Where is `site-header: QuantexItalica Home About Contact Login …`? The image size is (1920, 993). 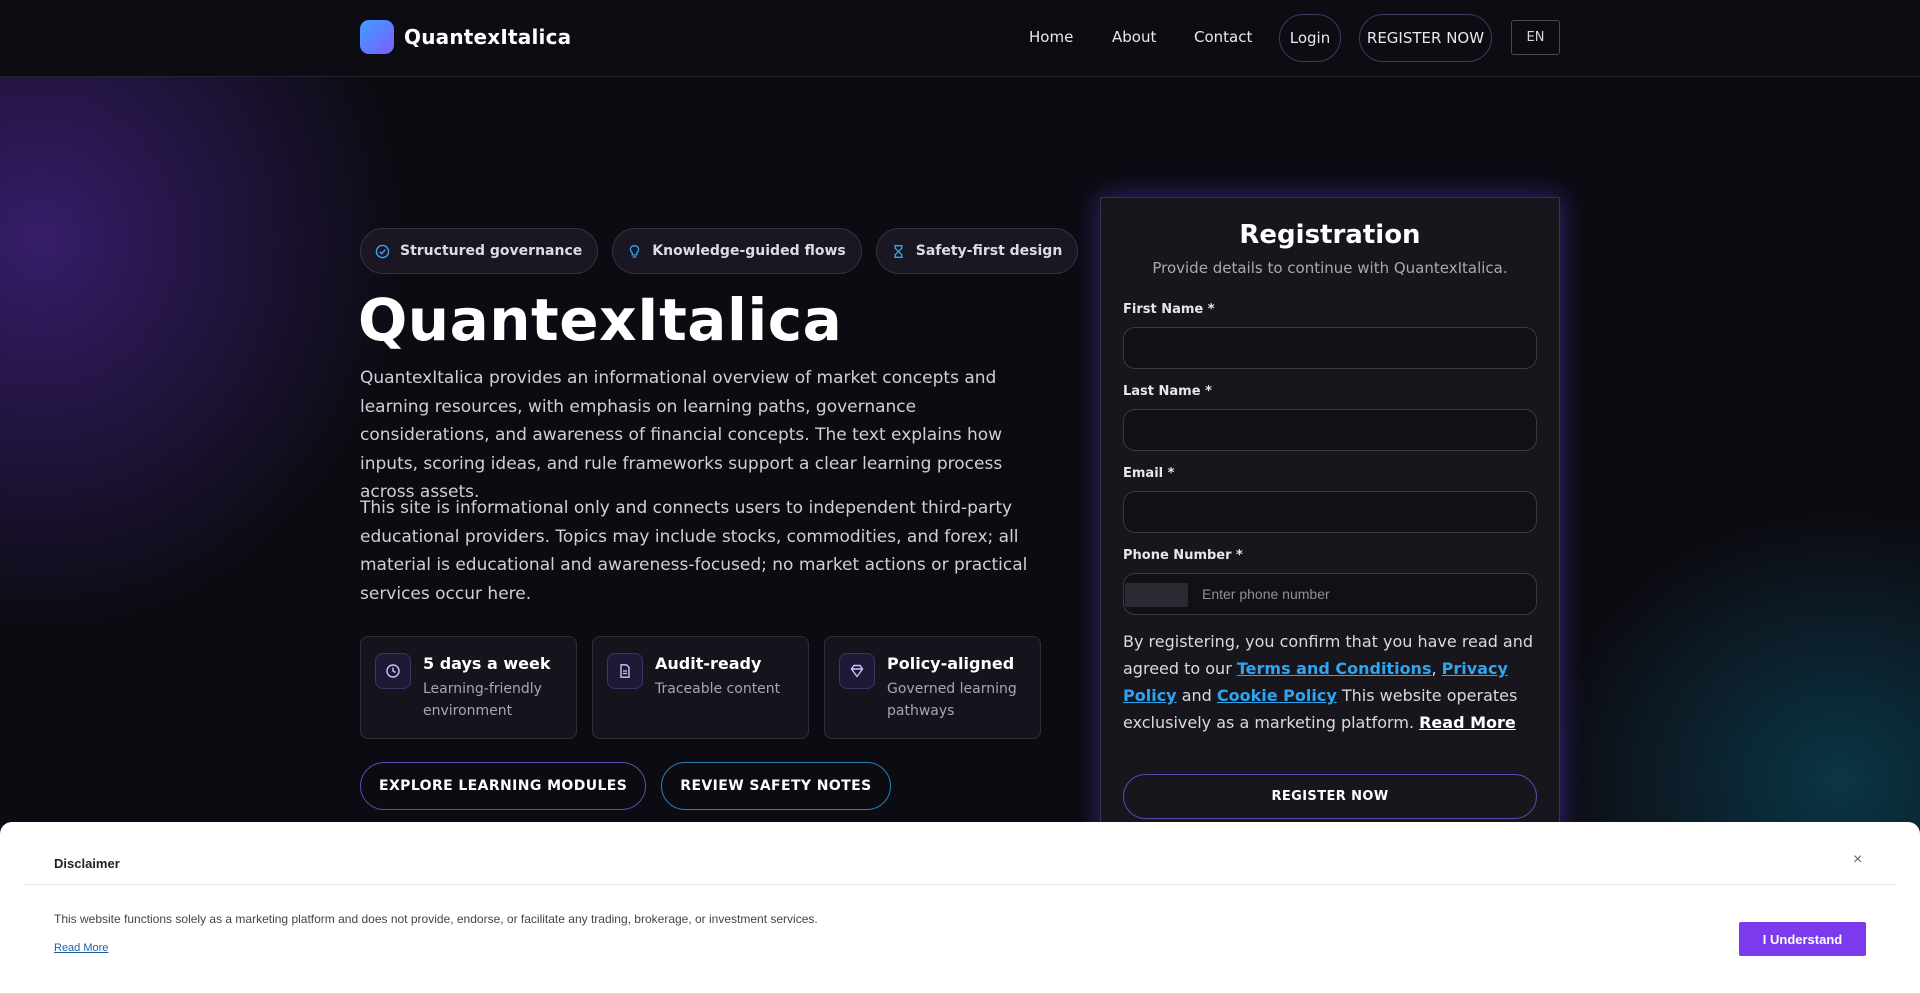
site-header: QuantexItalica Home About Contact Login … is located at coordinates (960, 38).